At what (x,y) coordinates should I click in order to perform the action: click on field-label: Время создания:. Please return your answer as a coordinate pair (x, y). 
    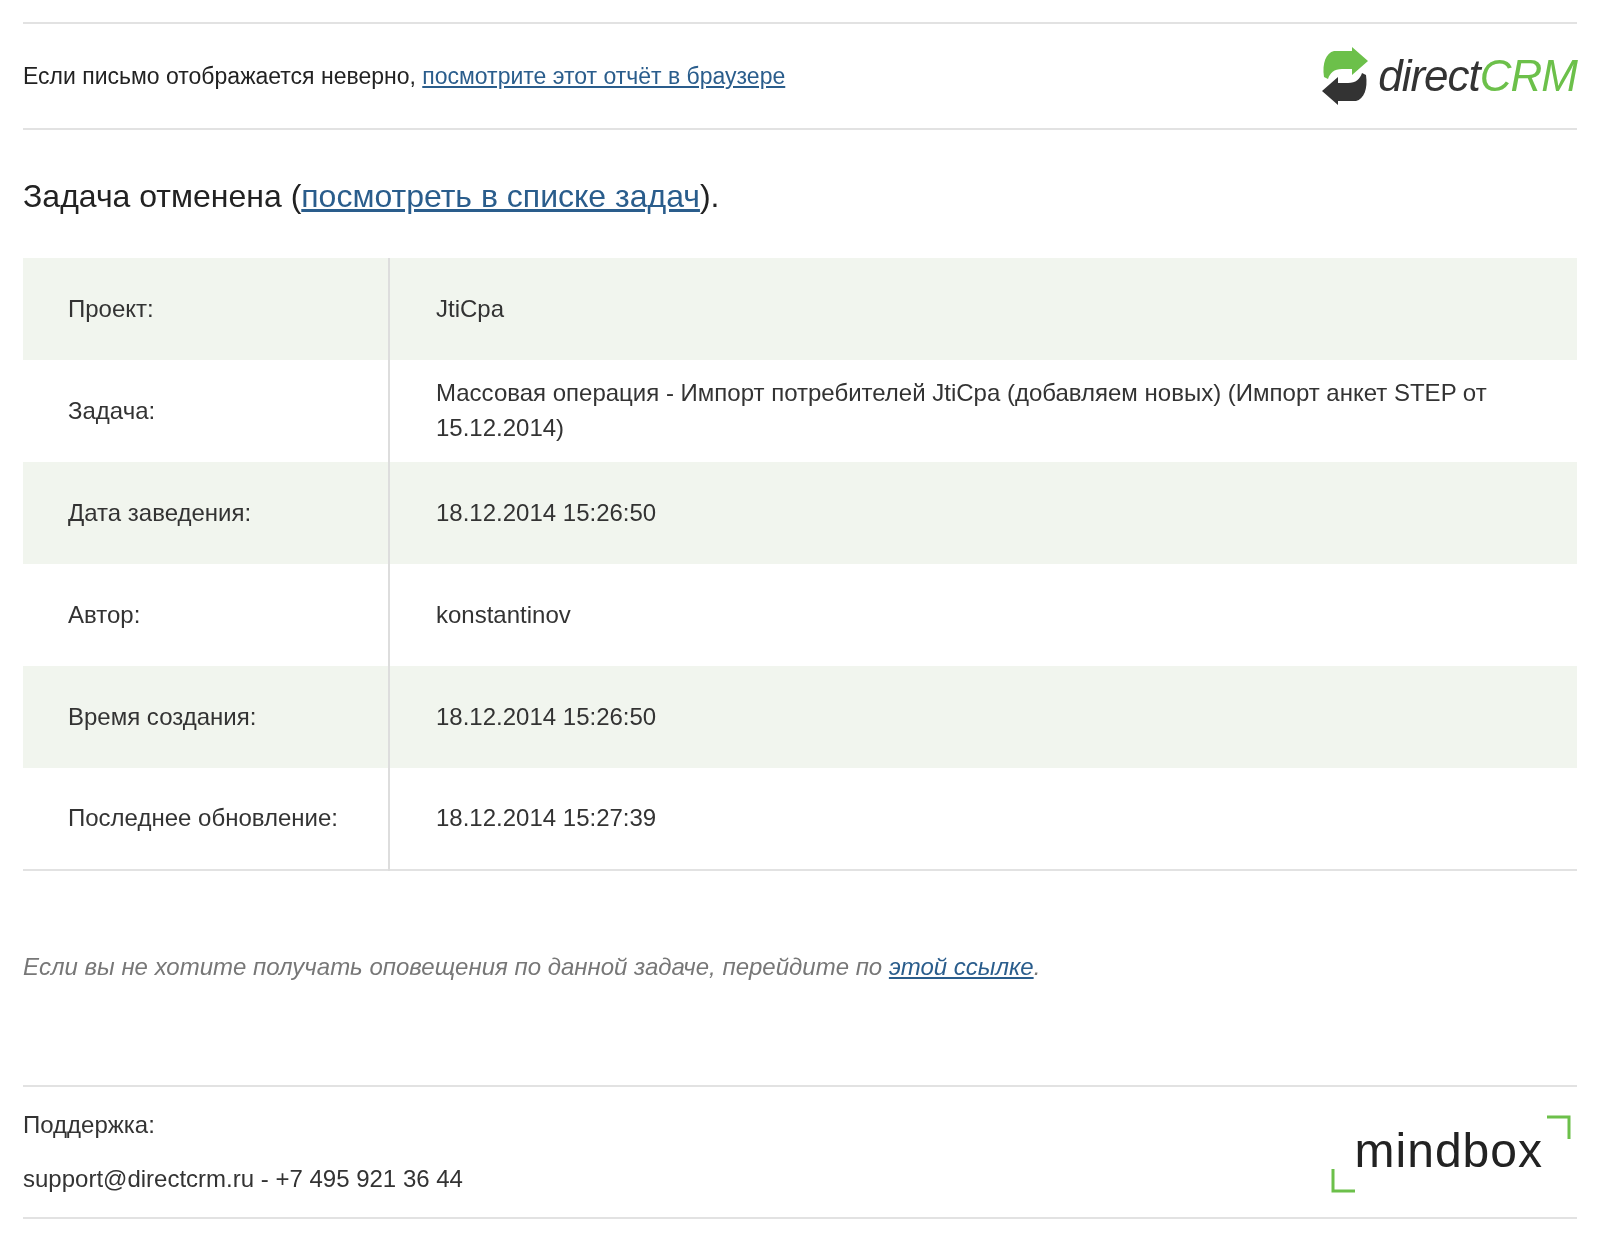
    Looking at the image, I should click on (206, 717).